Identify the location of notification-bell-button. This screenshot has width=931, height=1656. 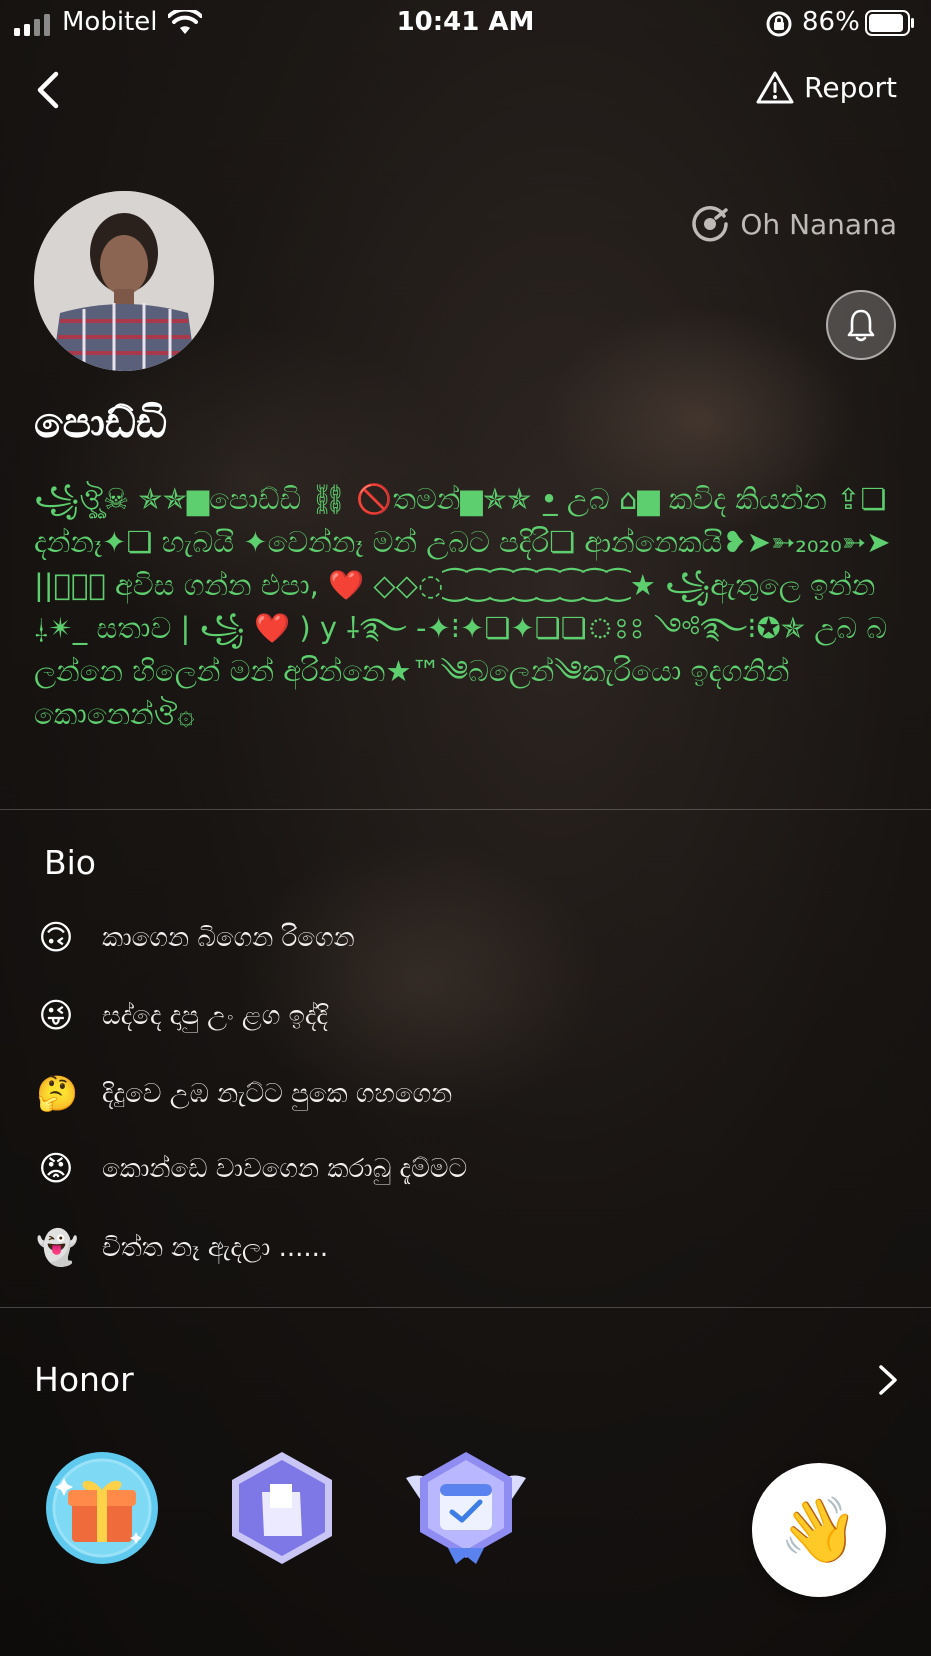
(861, 325).